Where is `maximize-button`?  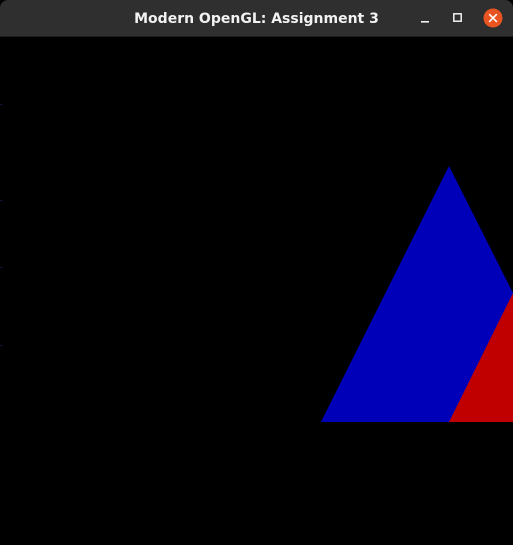 maximize-button is located at coordinates (458, 18).